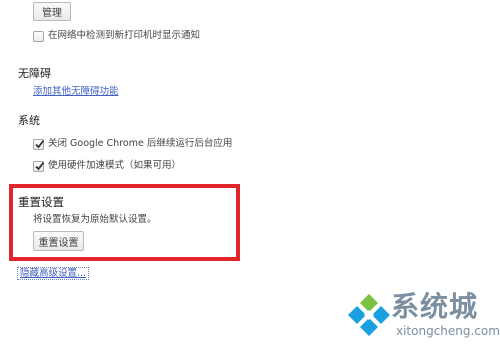  Describe the element at coordinates (95, 219) in the screenshot. I see `reset-description: 将设置恢复为原始默认设置。` at that location.